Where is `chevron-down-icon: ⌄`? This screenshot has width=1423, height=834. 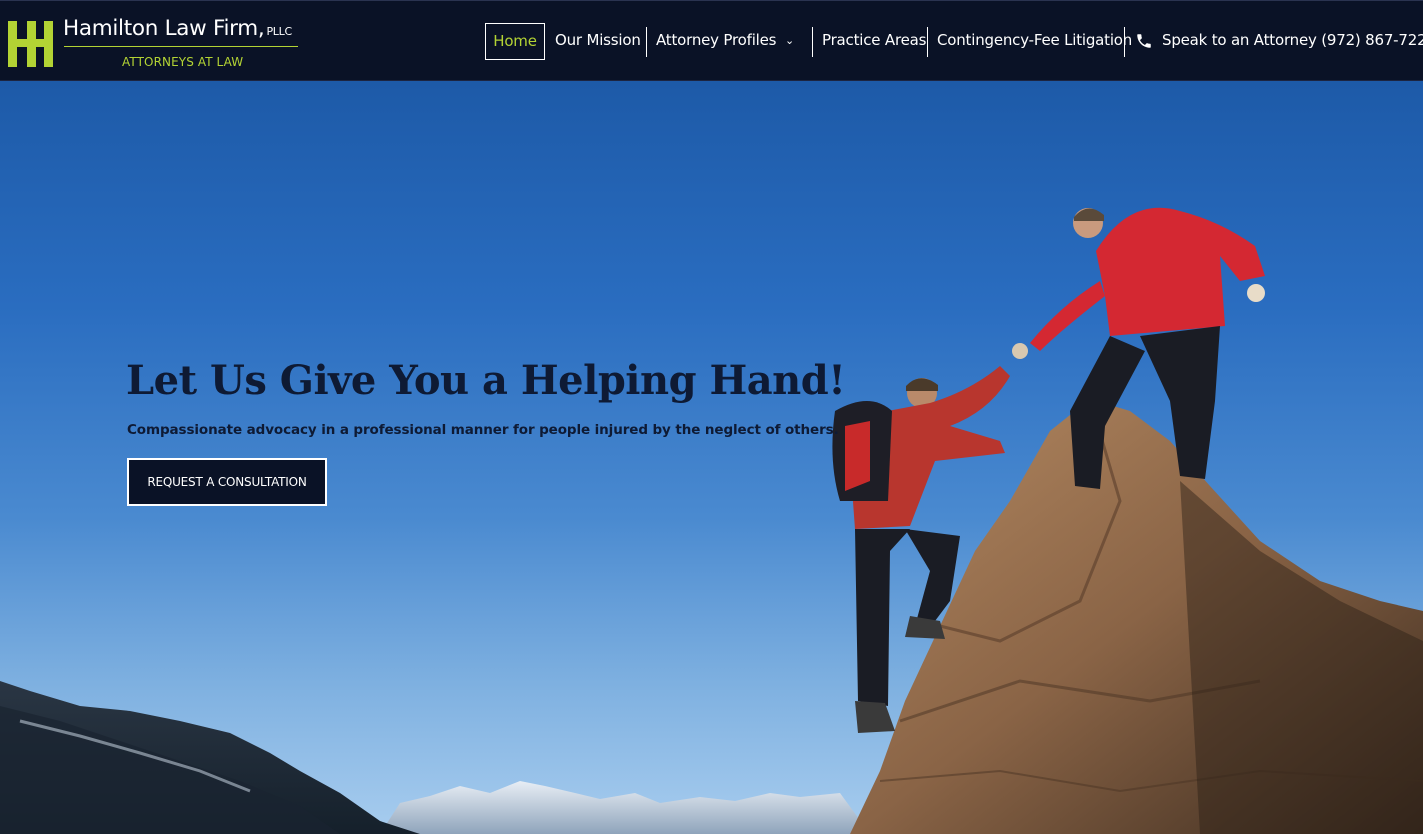 chevron-down-icon: ⌄ is located at coordinates (789, 41).